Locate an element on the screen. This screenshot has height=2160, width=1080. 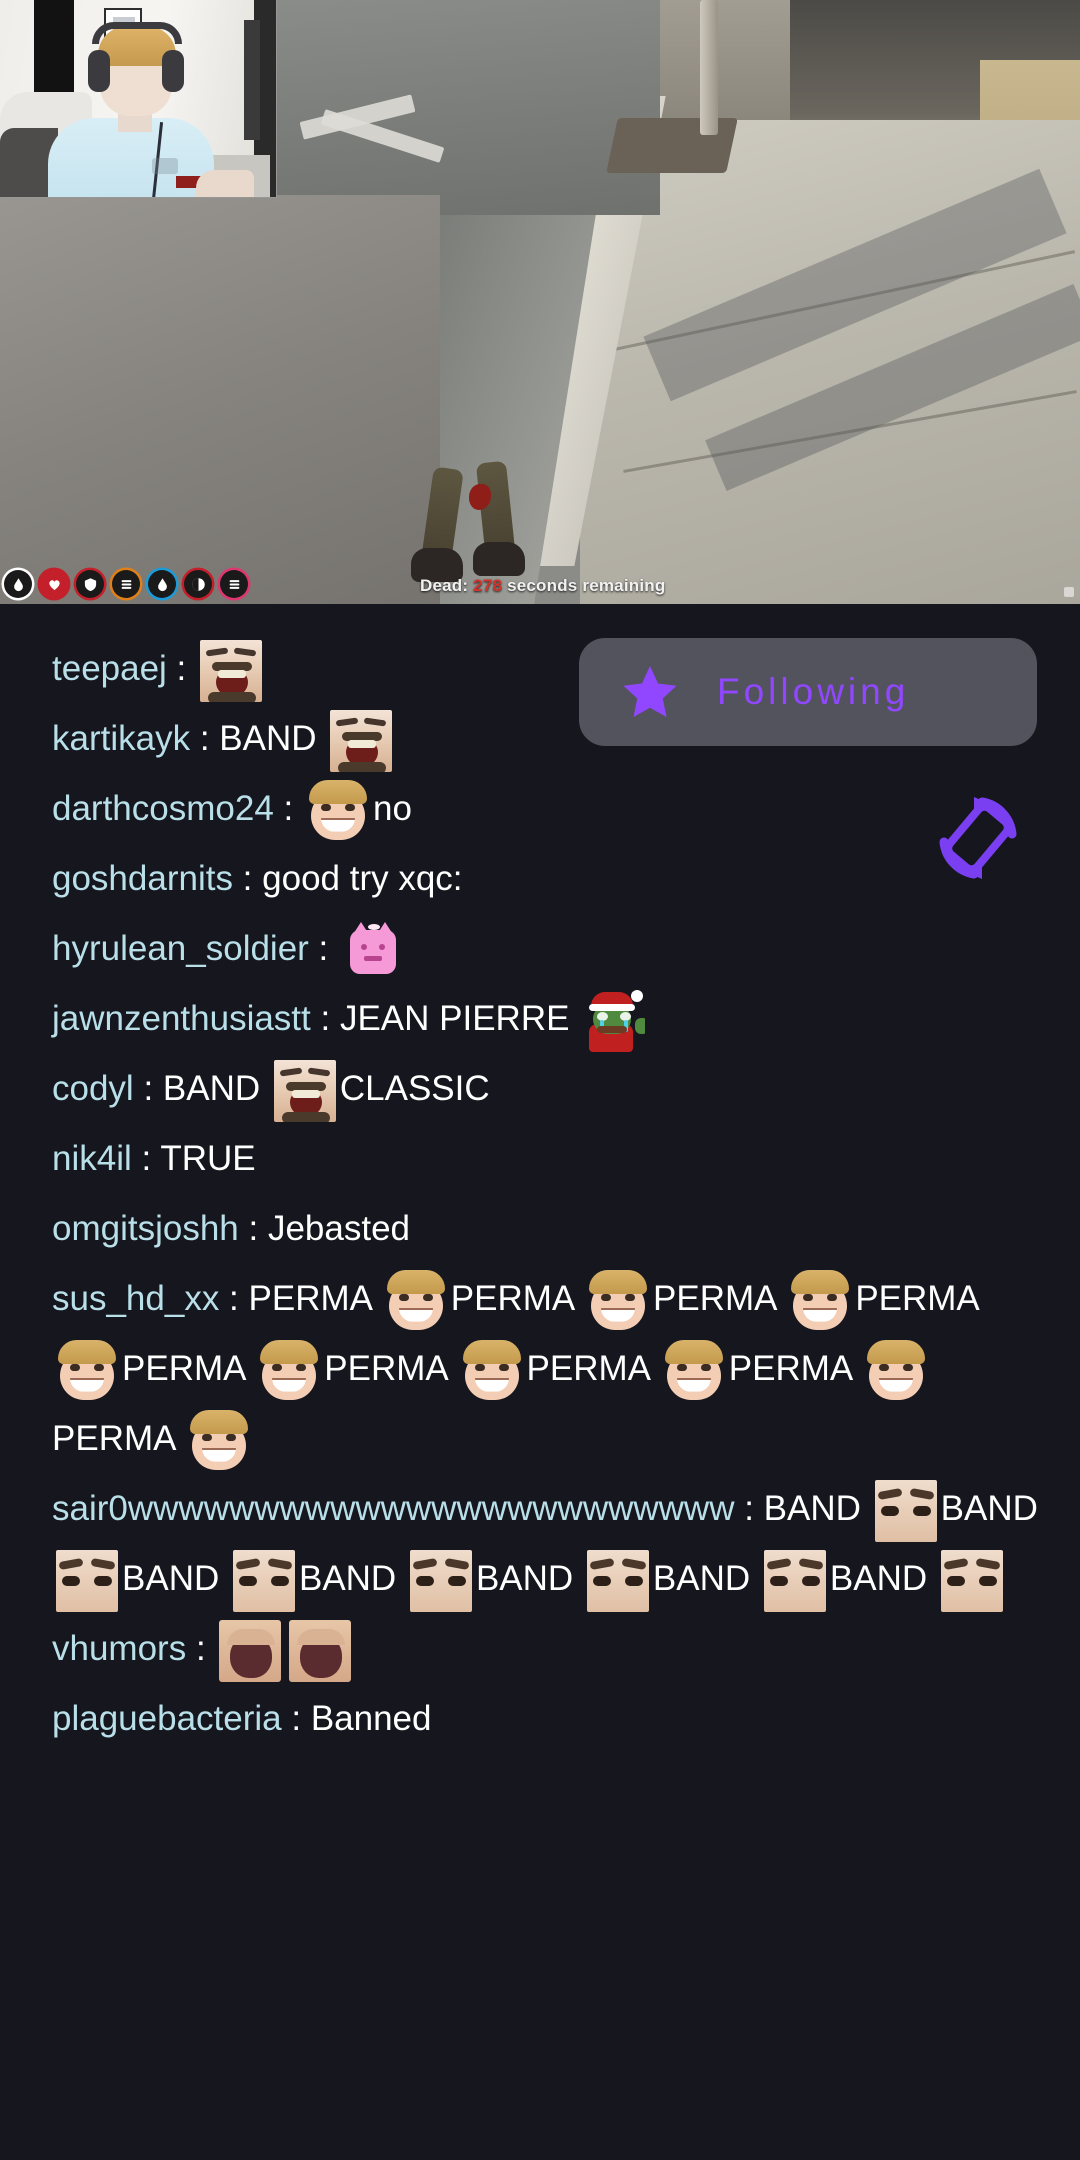
prime-badge is located at coordinates (18, 584).